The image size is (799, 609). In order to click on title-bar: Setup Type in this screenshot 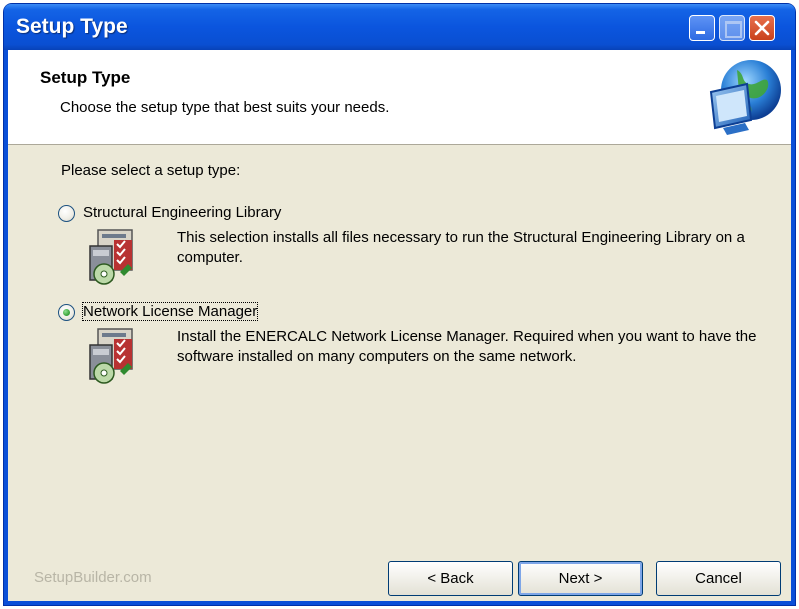, I will do `click(399, 27)`.